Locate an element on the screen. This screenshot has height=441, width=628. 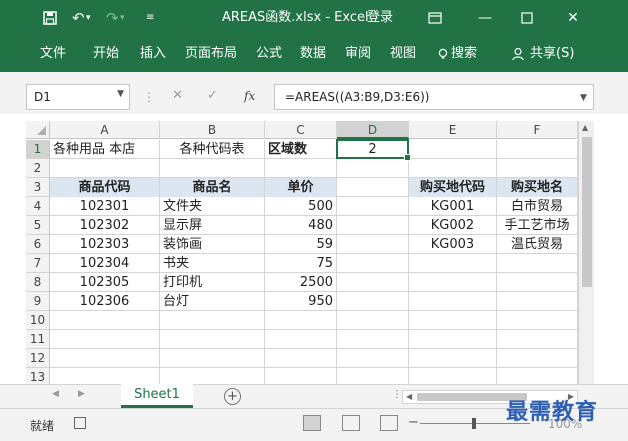
cell-a4: 102301 is located at coordinates (104, 206).